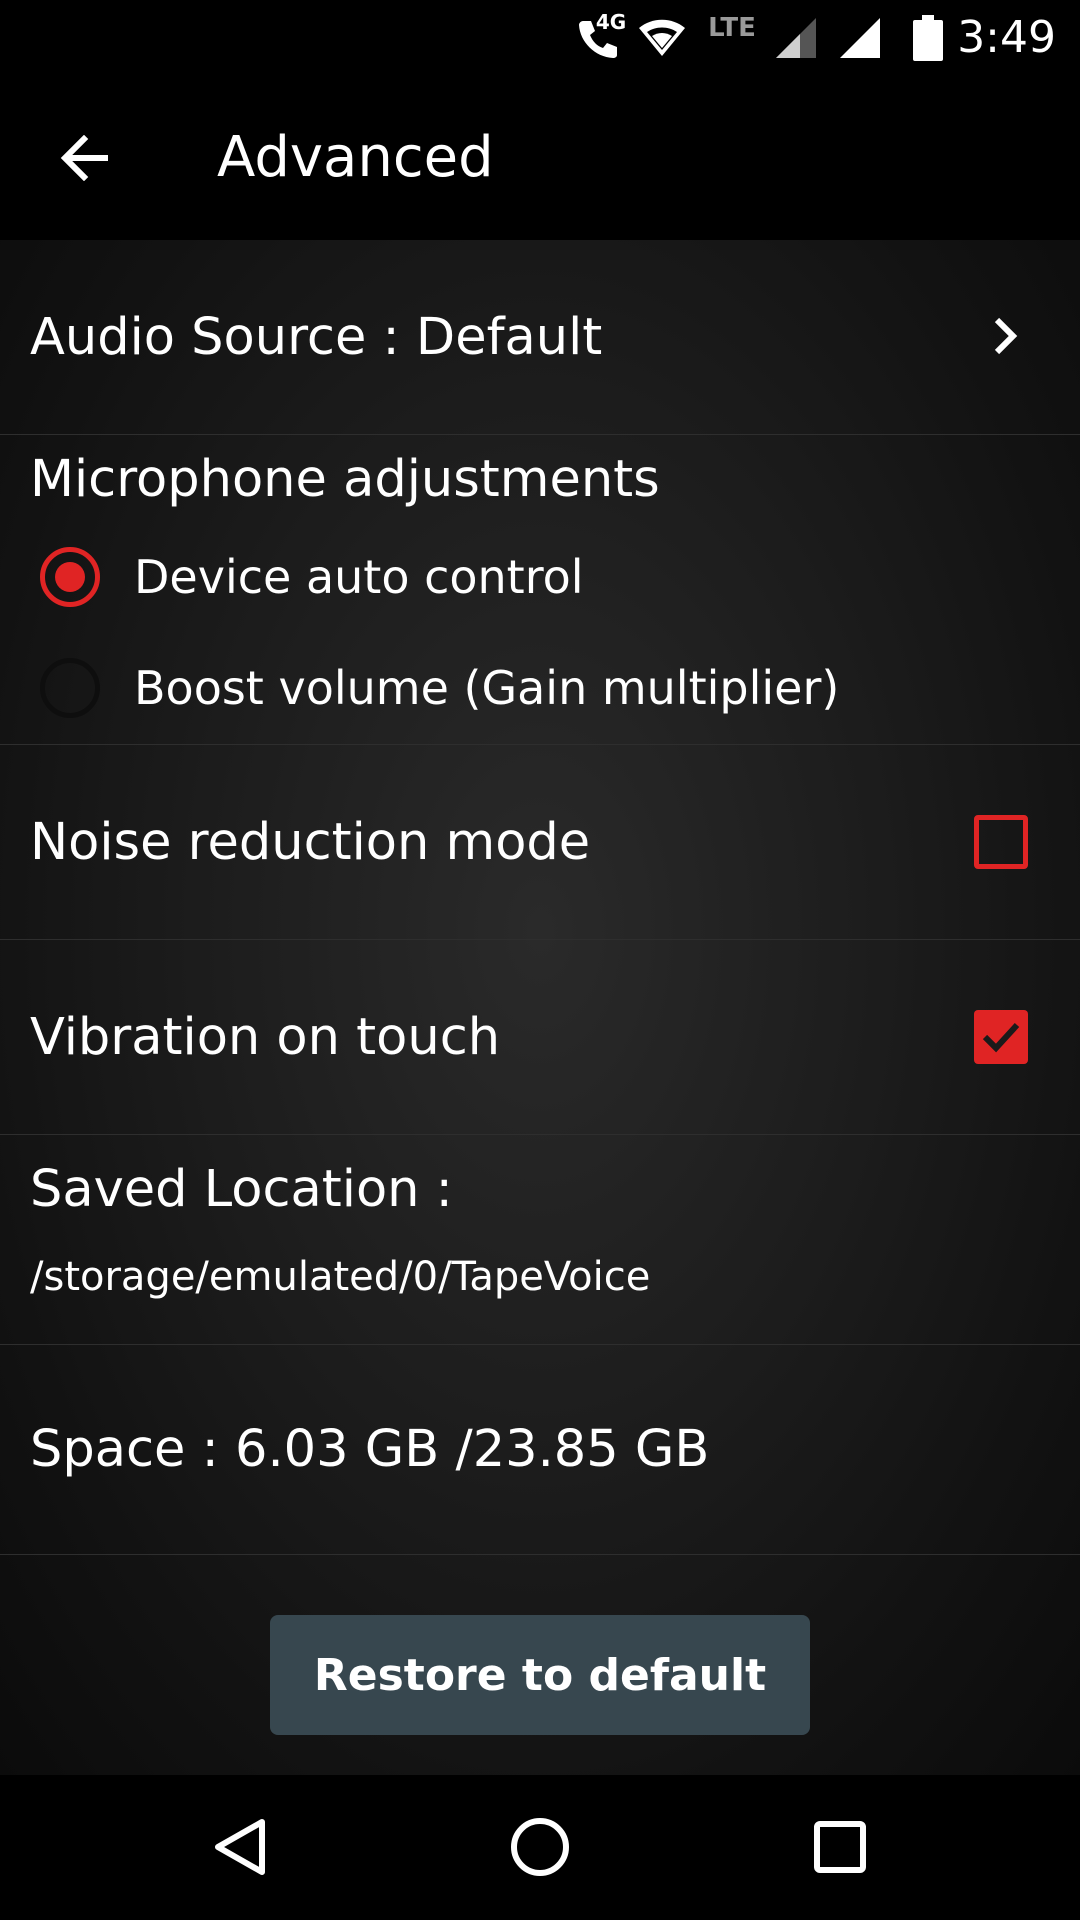 This screenshot has width=1080, height=1920. I want to click on audio-source-row: Audio Source : Default, so click(540, 337).